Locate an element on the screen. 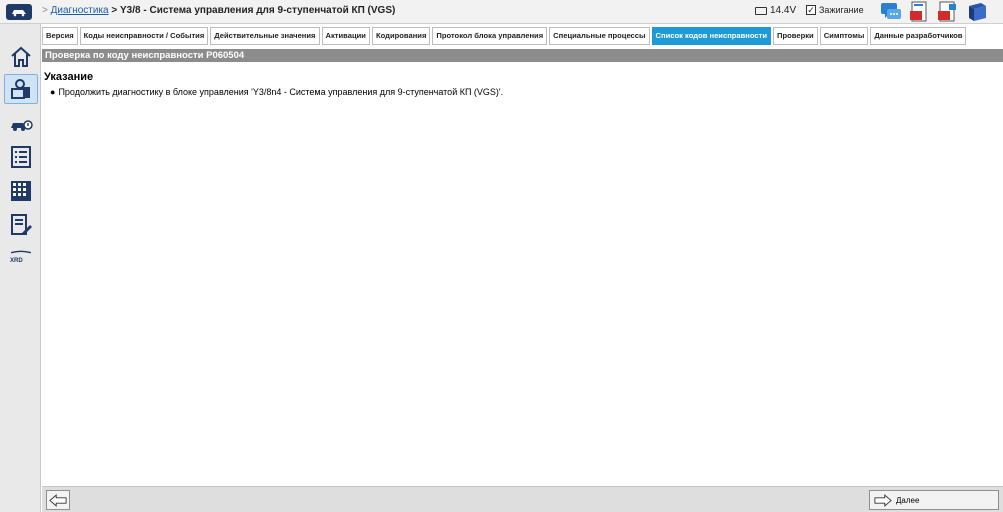 This screenshot has height=512, width=1003. breadcrumb-link-diagnosis: Диагностика is located at coordinates (80, 10).